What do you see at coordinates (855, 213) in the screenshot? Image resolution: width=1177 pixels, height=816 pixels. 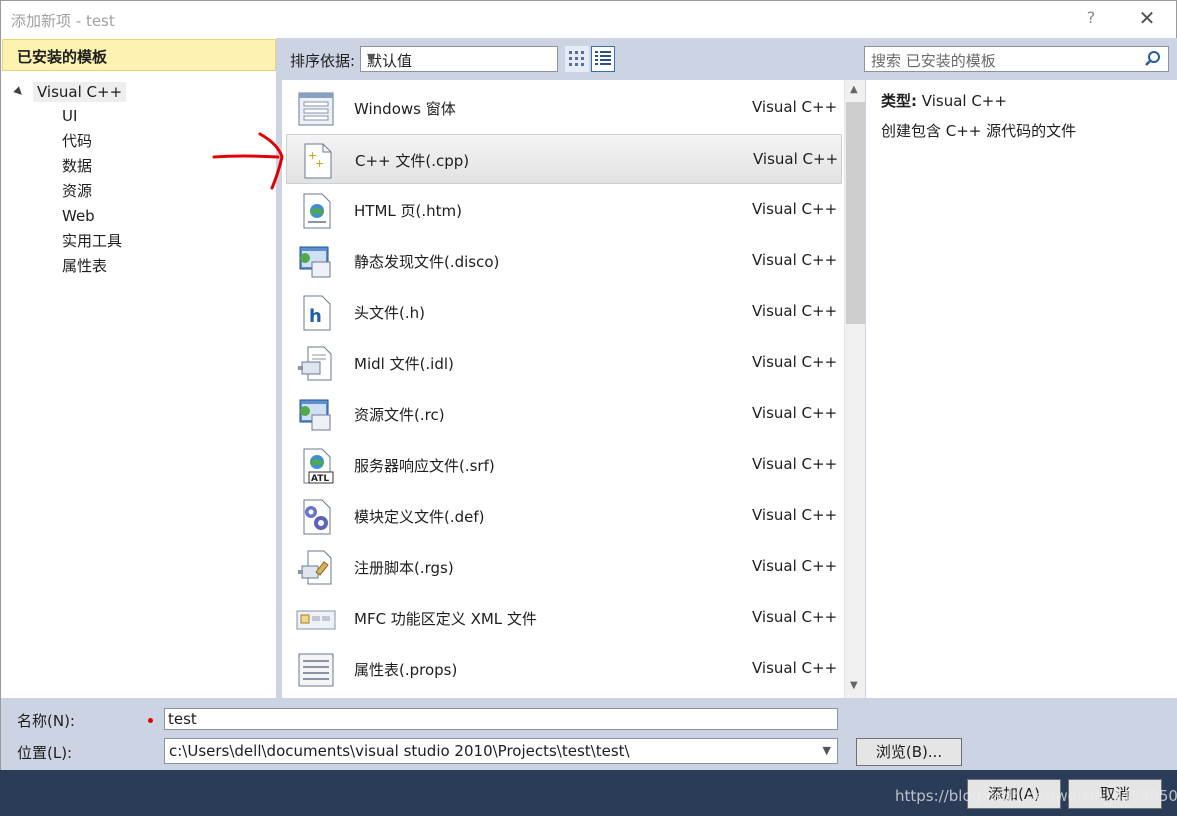 I see `scrollbar-thumb` at bounding box center [855, 213].